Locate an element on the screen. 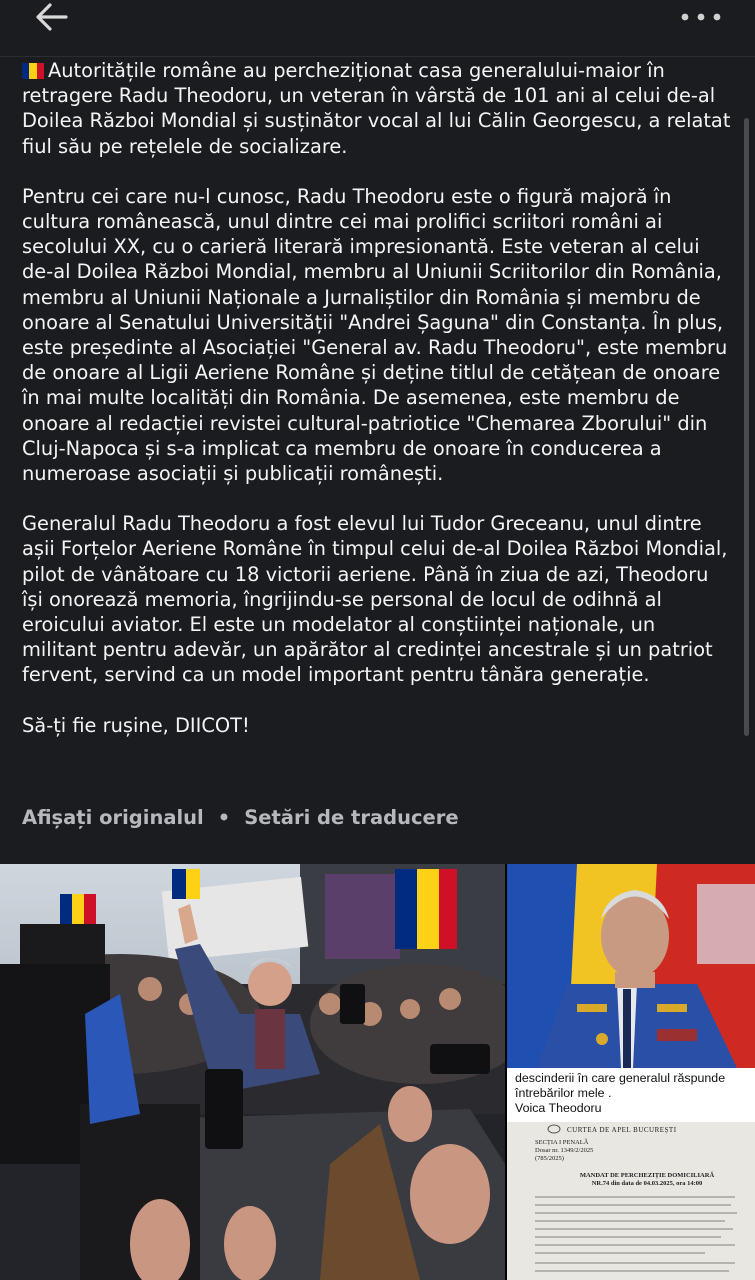 This screenshot has height=1280, width=755. document-file-sub: (785/2025) is located at coordinates (549, 1158).